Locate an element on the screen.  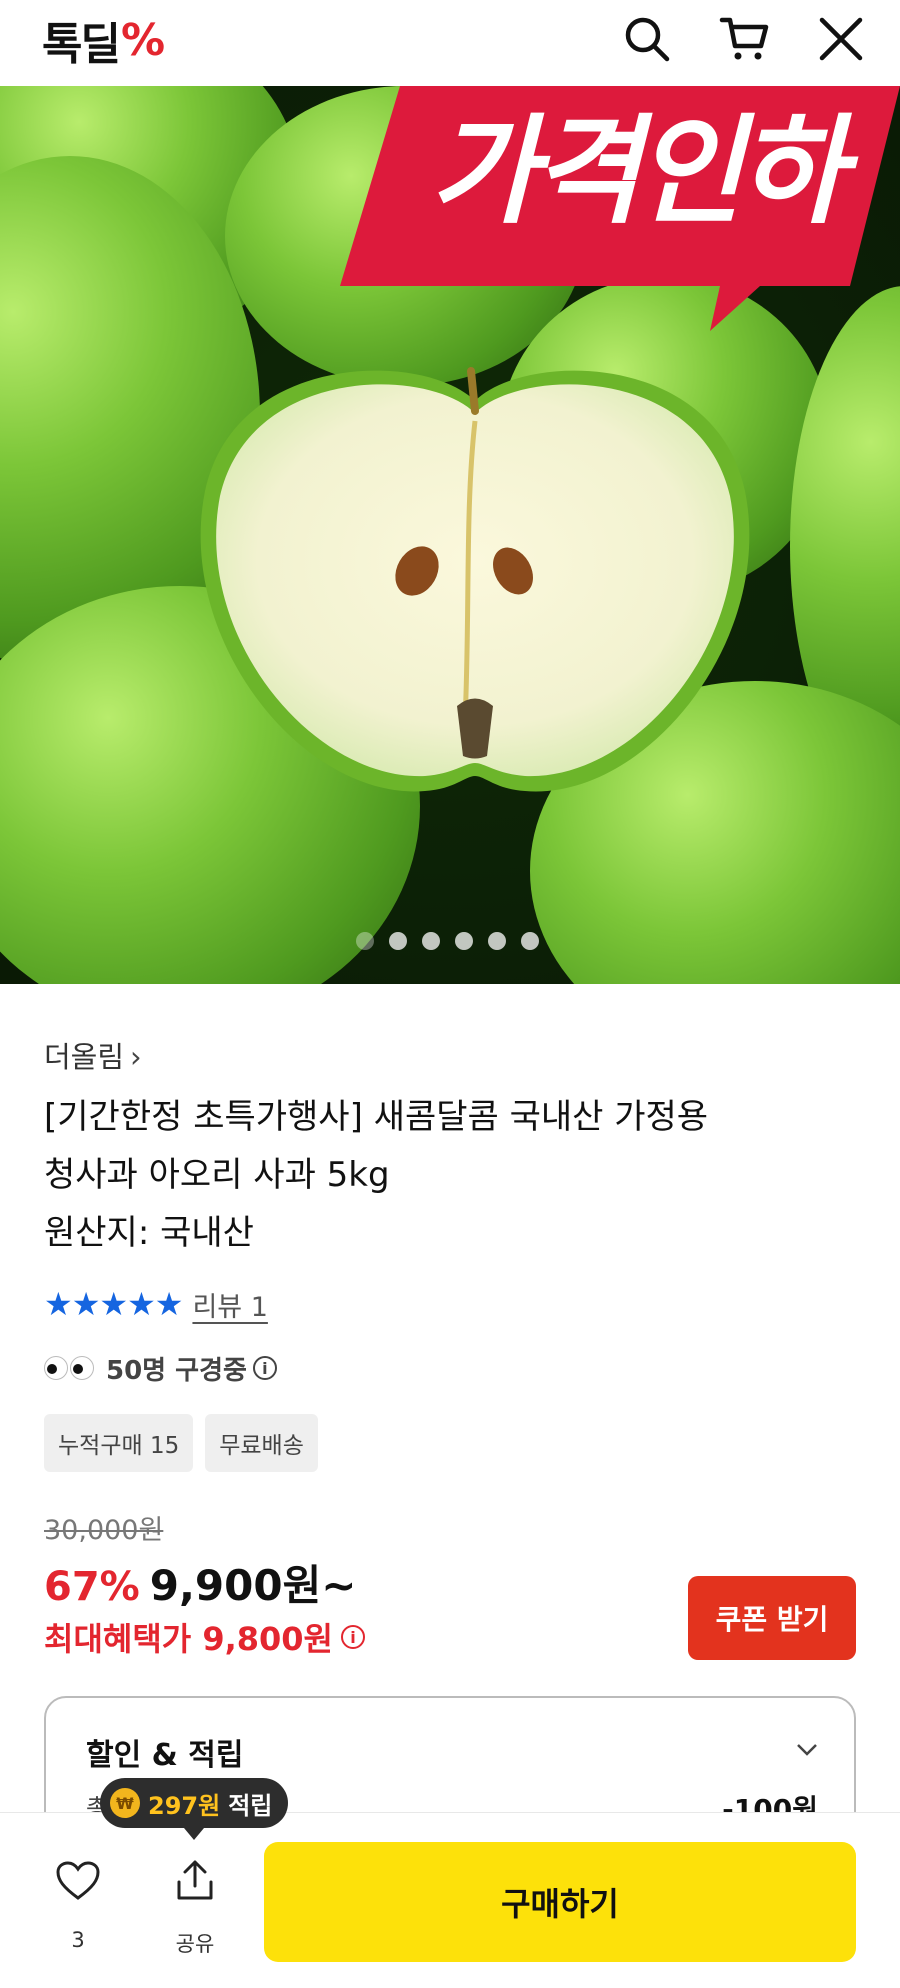
viewers-count: 50명 구경중 is located at coordinates (176, 1370).